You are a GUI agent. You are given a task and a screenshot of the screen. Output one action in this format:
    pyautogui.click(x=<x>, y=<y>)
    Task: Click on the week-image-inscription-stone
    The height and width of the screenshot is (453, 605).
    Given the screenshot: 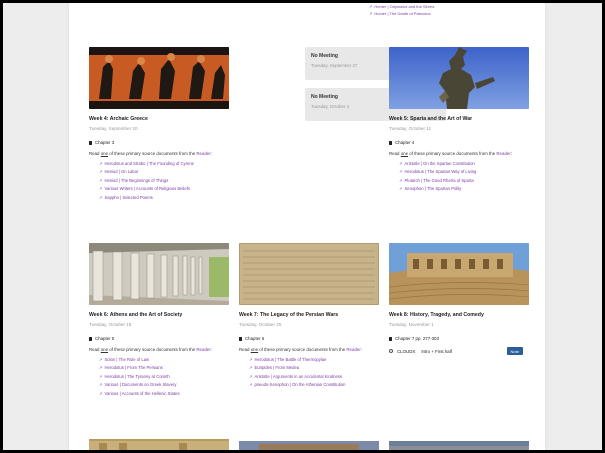 What is the action you would take?
    pyautogui.click(x=309, y=274)
    